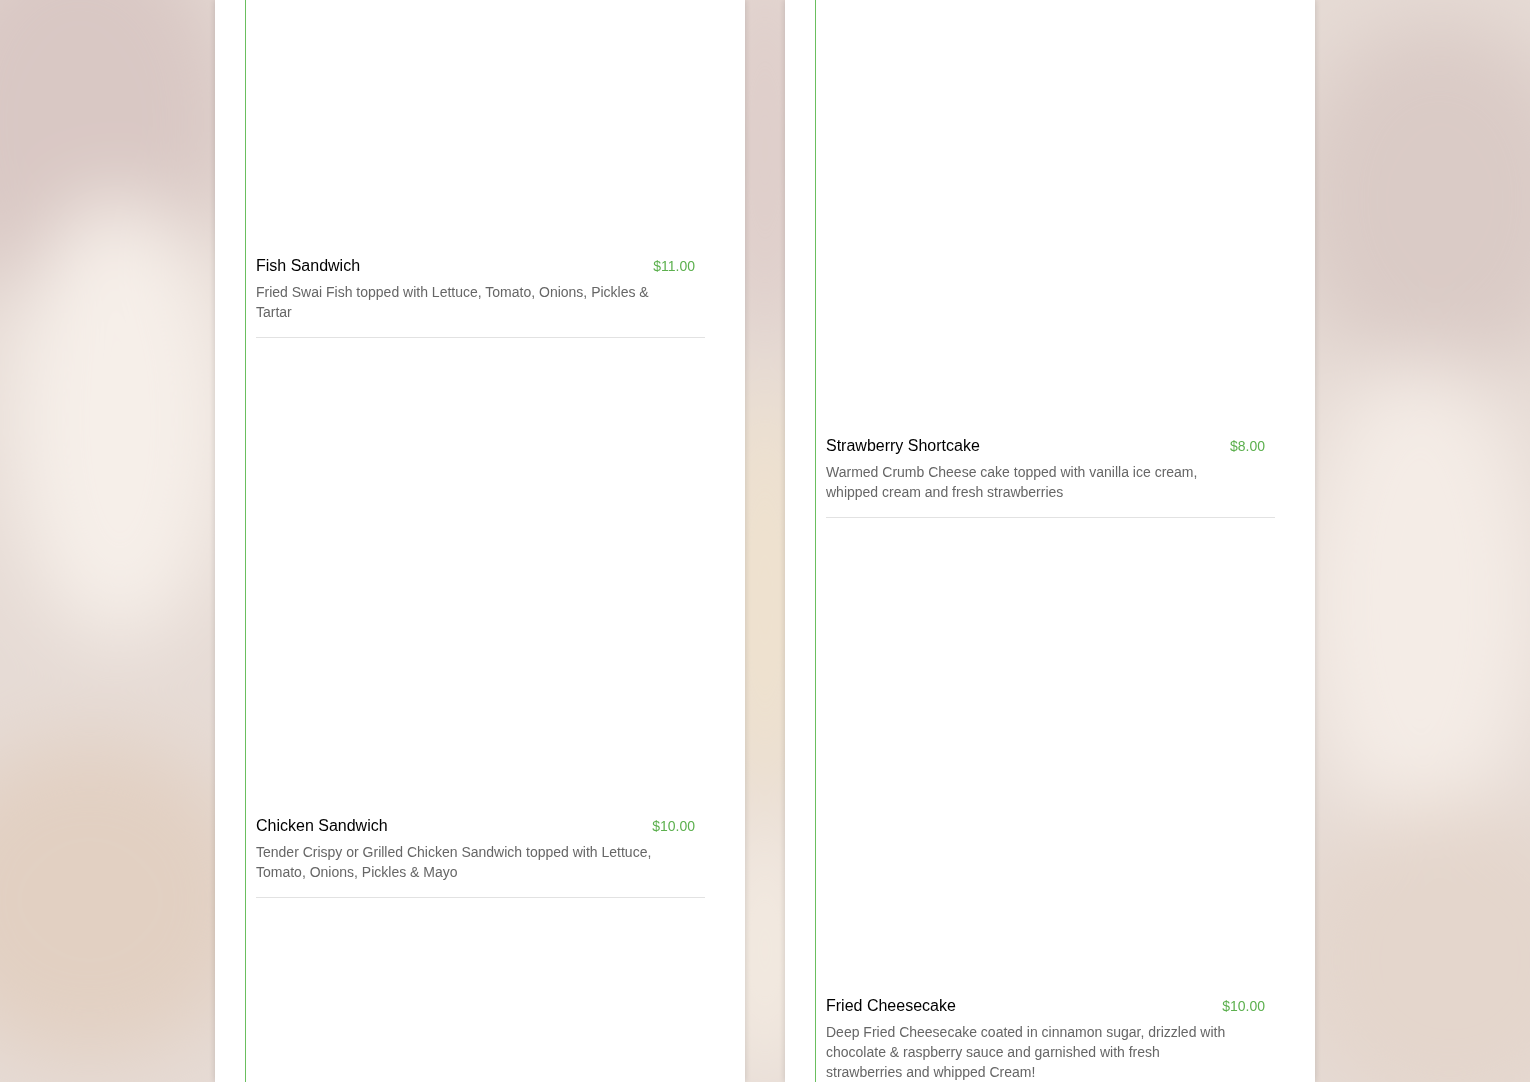  Describe the element at coordinates (1247, 446) in the screenshot. I see `item-price: $8.00` at that location.